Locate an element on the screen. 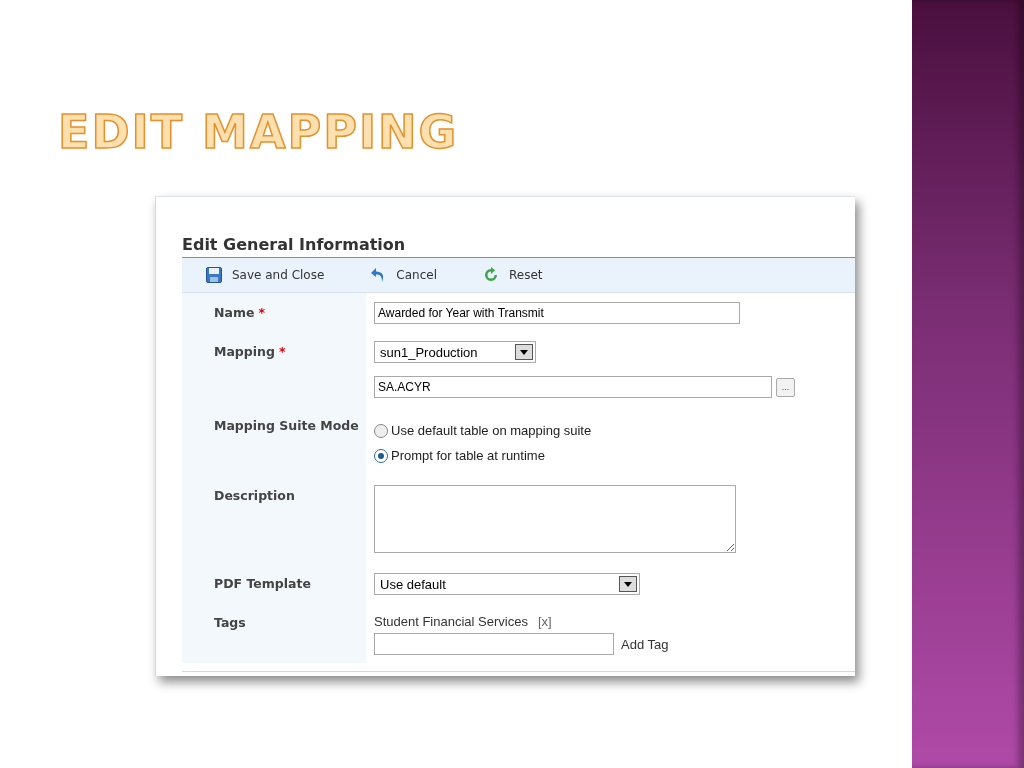 Image resolution: width=1024 pixels, height=768 pixels. add-tag-link: Add Tag is located at coordinates (645, 644).